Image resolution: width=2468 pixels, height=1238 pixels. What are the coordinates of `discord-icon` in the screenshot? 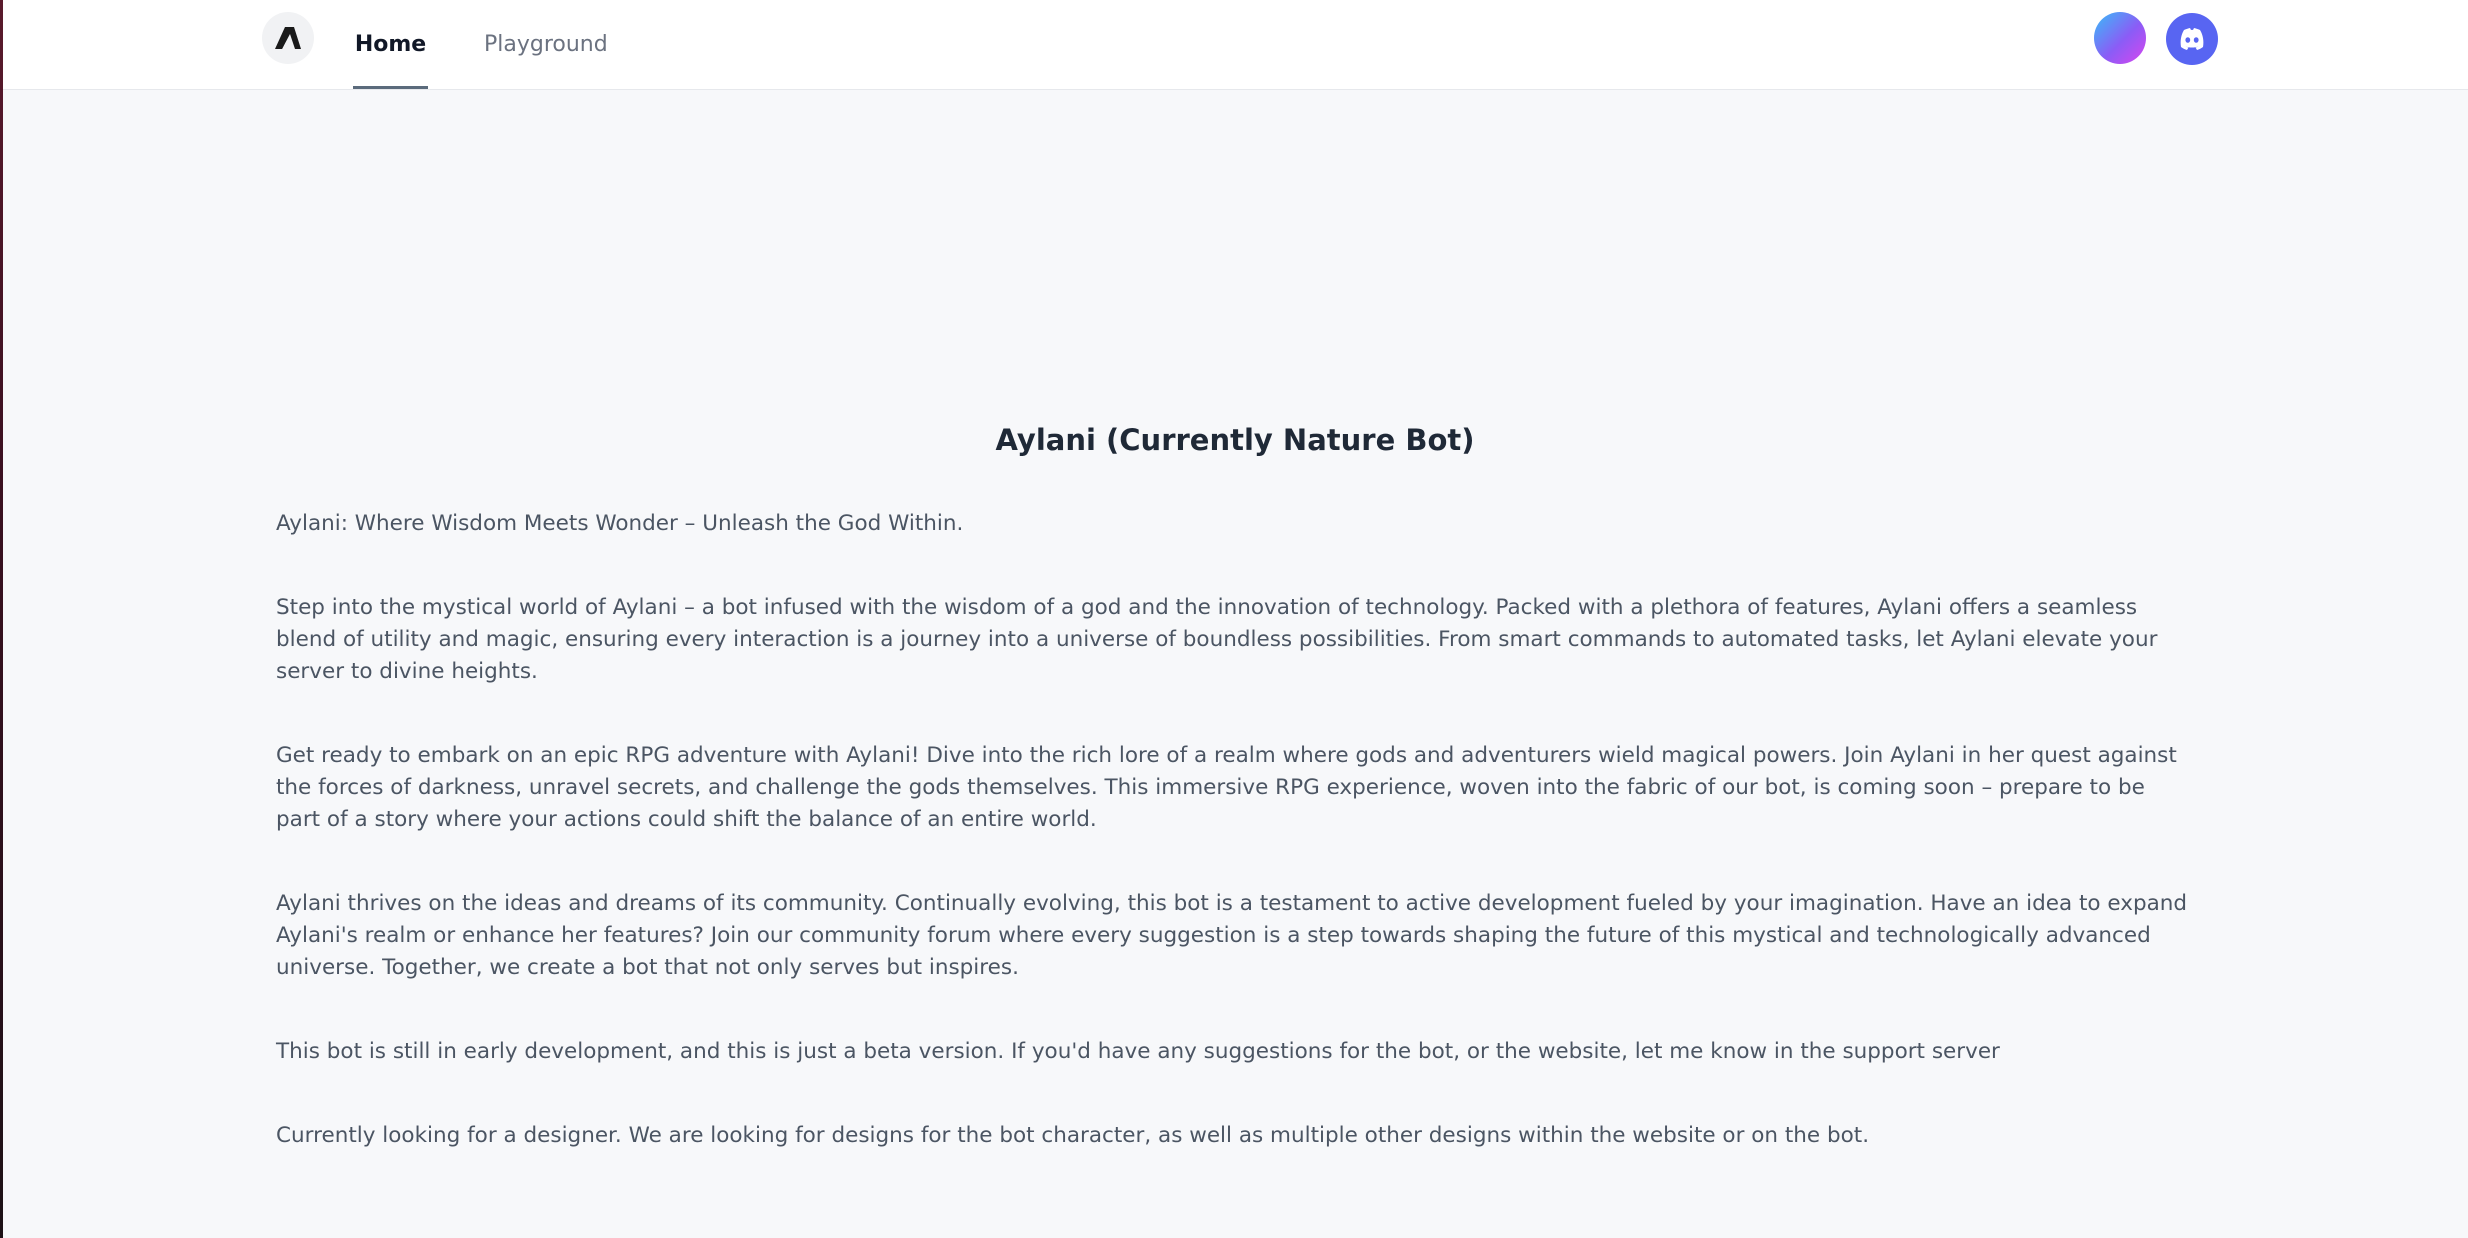 It's located at (2192, 39).